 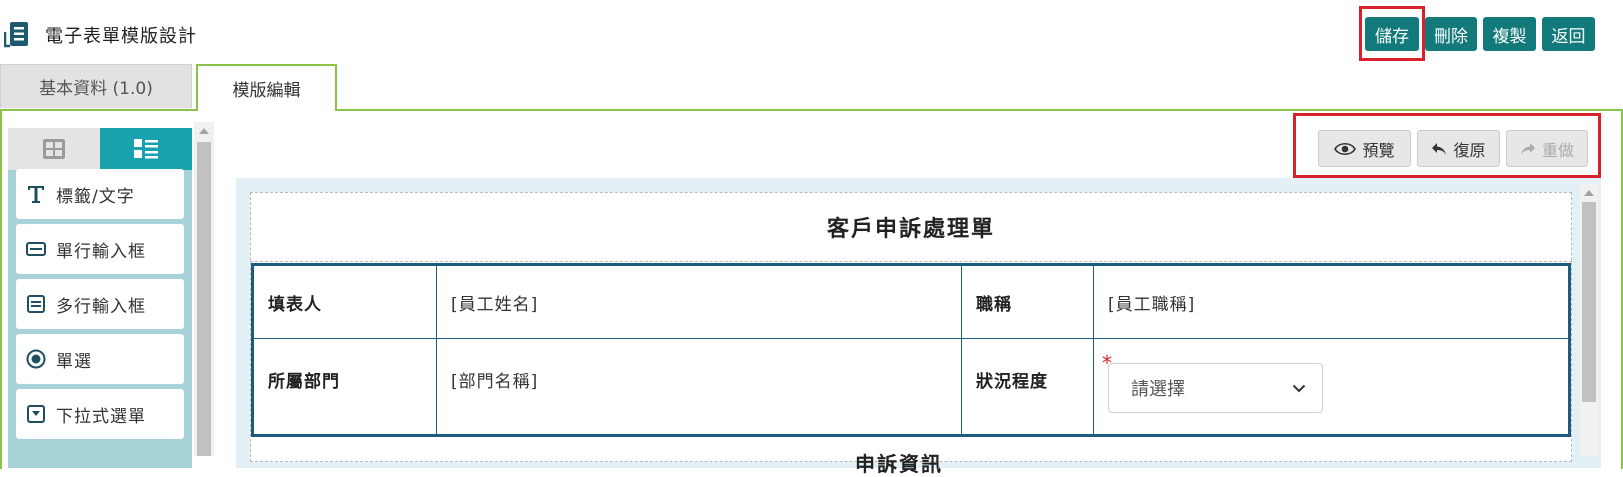 What do you see at coordinates (1158, 389) in the screenshot?
I see `select-value: 請選擇` at bounding box center [1158, 389].